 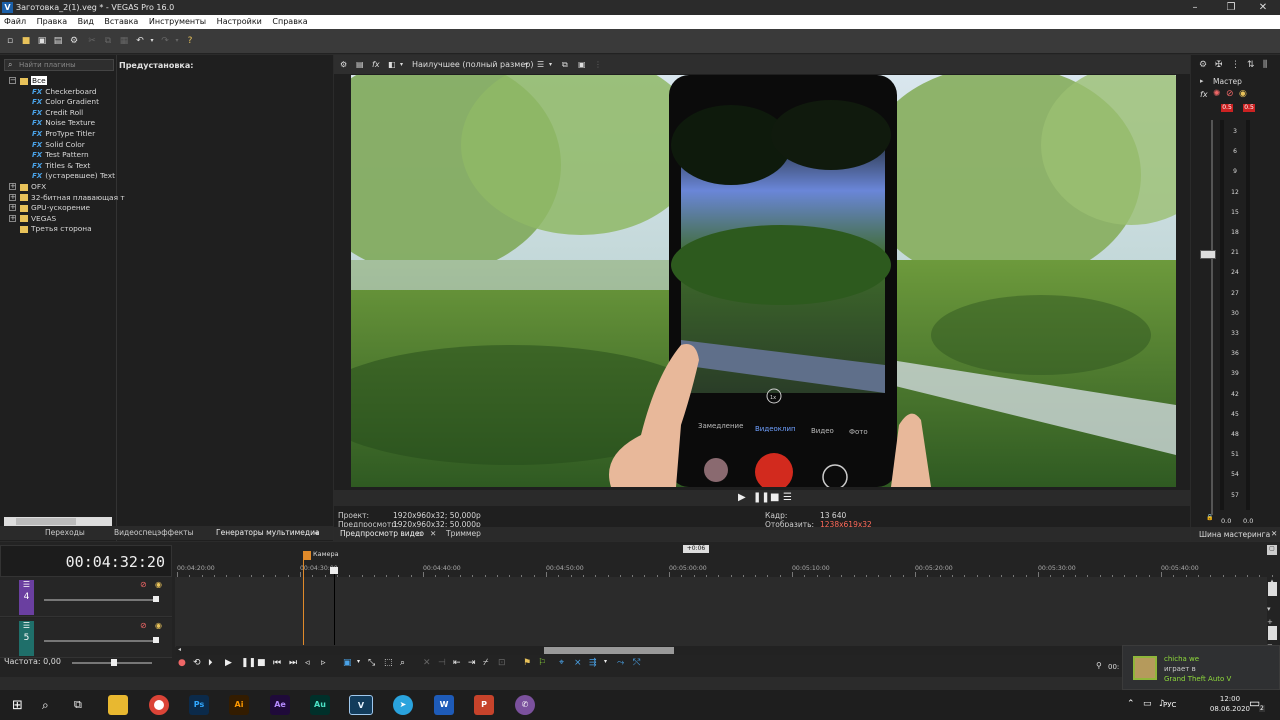 What do you see at coordinates (26, 638) in the screenshot?
I see `track-number-5: ☰ 5` at bounding box center [26, 638].